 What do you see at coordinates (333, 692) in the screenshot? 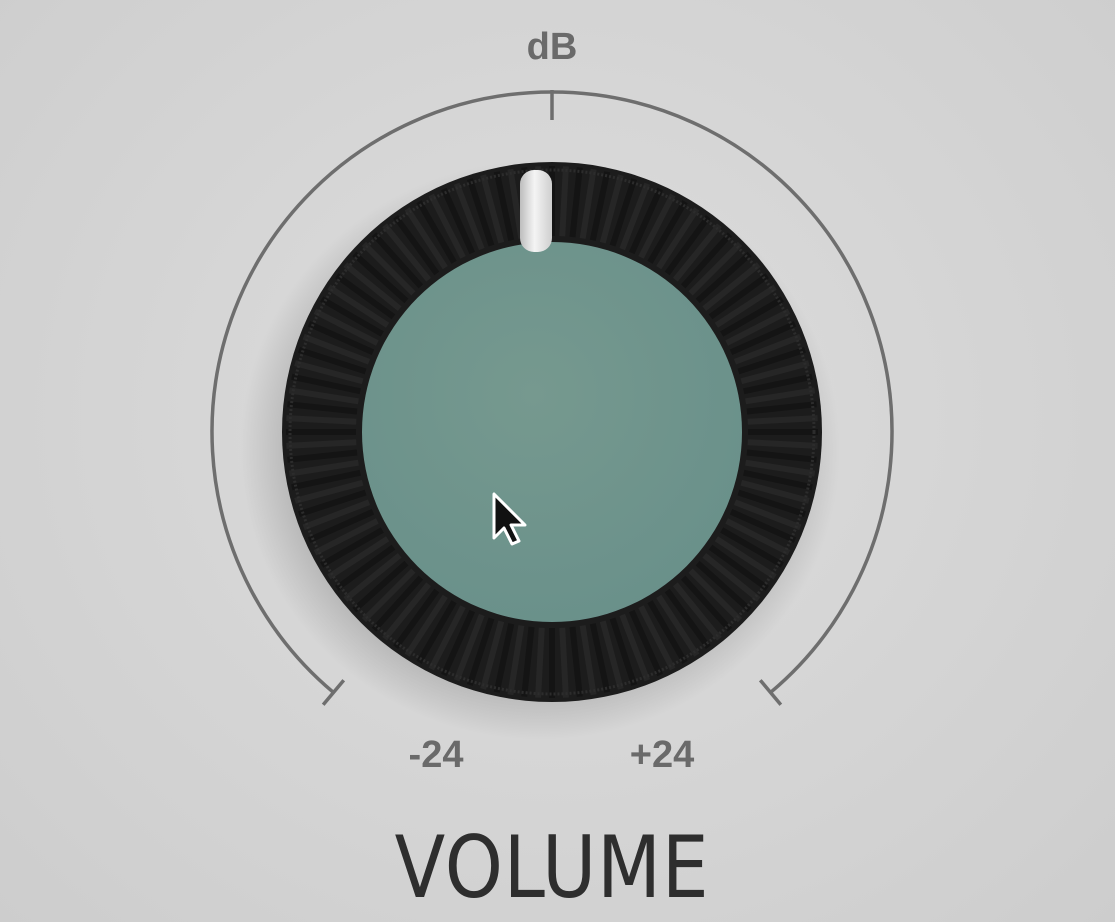
I see `scale-tick-min` at bounding box center [333, 692].